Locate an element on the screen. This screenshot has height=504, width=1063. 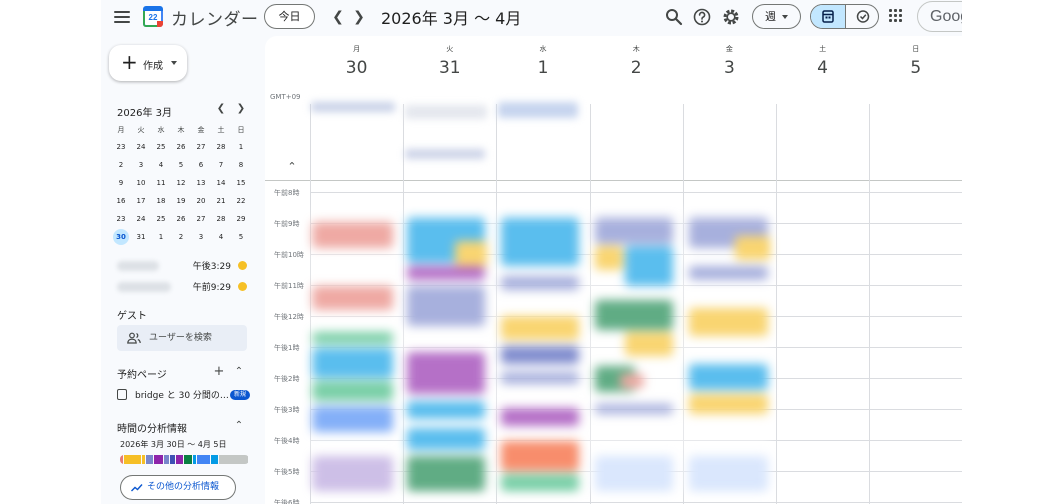
collapse-all-day-icon: ⌃ is located at coordinates (292, 167).